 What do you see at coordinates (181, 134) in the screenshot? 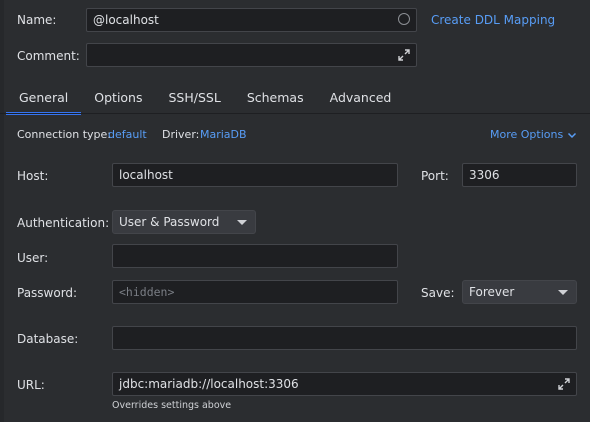
I see `driver-label: Driver:` at bounding box center [181, 134].